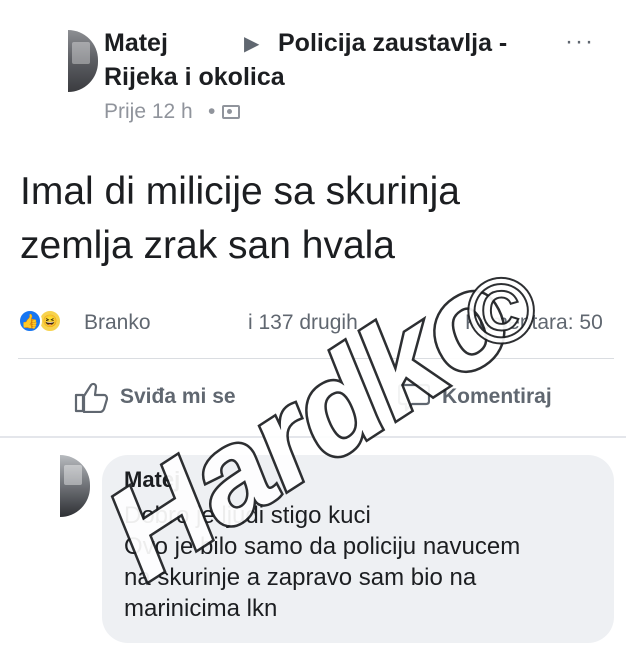  Describe the element at coordinates (136, 43) in the screenshot. I see `post-author-name: Matej` at that location.